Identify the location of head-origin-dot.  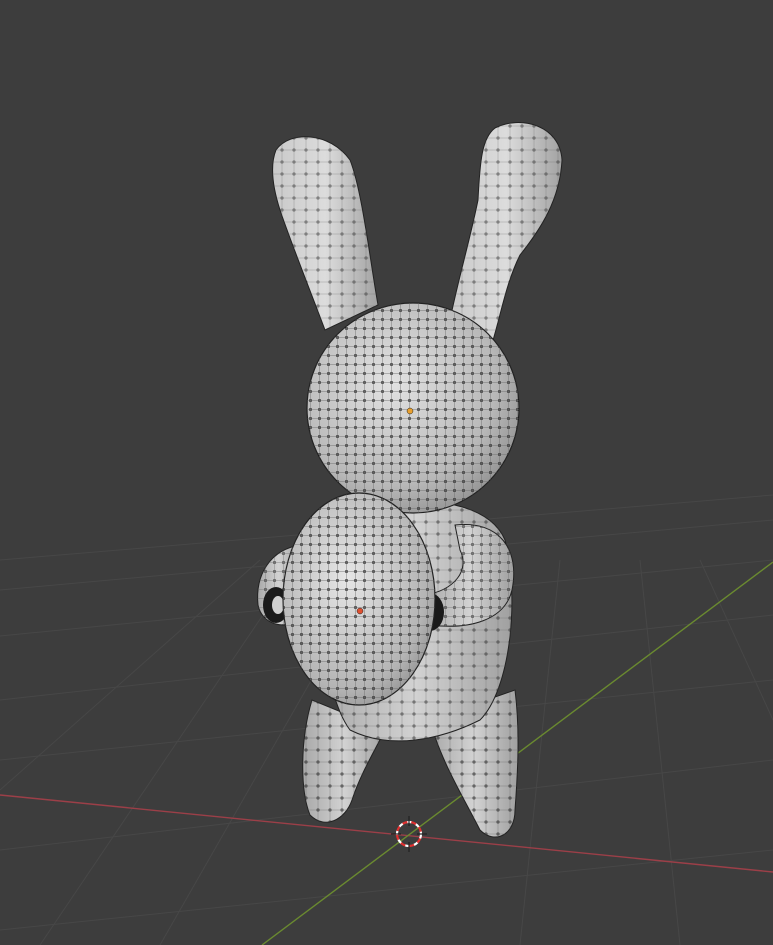
(410, 411).